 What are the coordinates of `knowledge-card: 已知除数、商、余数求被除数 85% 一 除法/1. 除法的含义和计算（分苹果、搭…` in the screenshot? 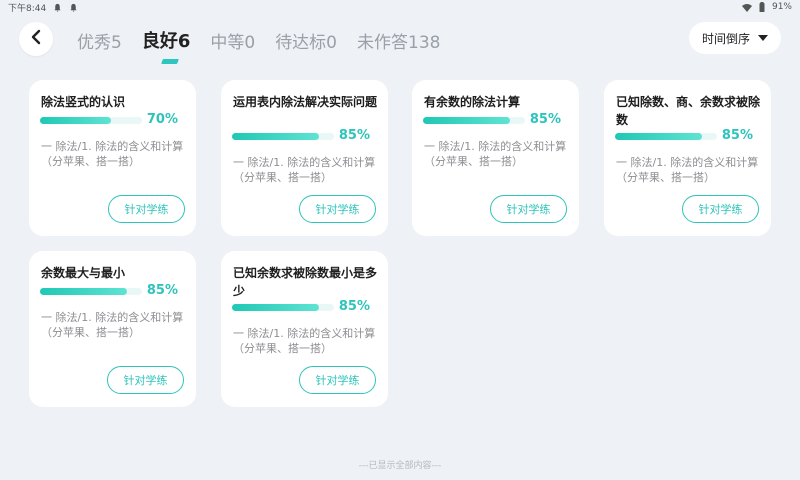 It's located at (687, 158).